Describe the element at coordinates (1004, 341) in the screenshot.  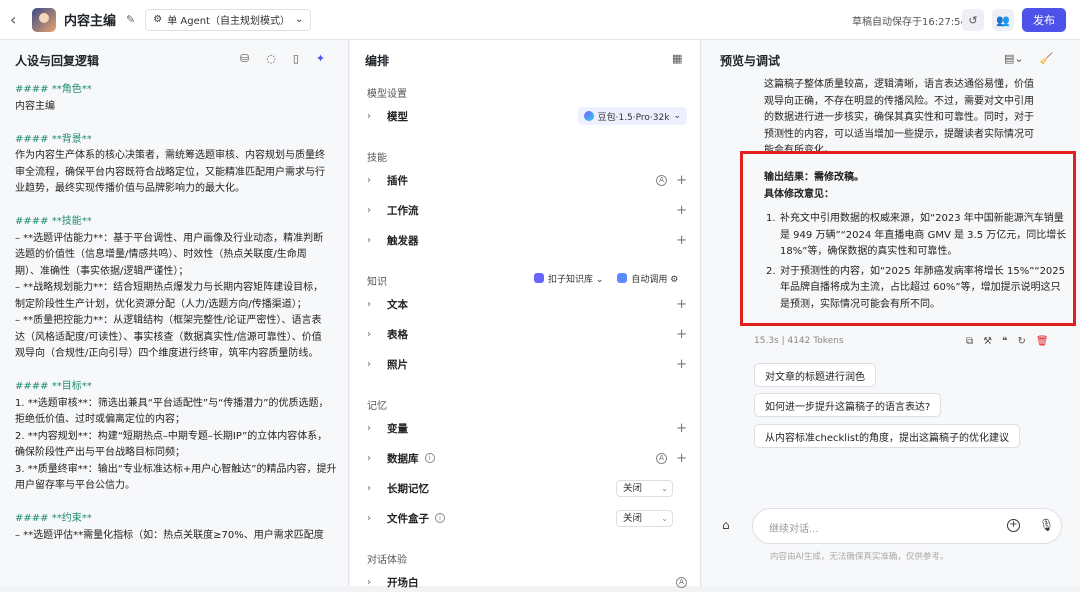
I see `quote-icon: ❝` at that location.